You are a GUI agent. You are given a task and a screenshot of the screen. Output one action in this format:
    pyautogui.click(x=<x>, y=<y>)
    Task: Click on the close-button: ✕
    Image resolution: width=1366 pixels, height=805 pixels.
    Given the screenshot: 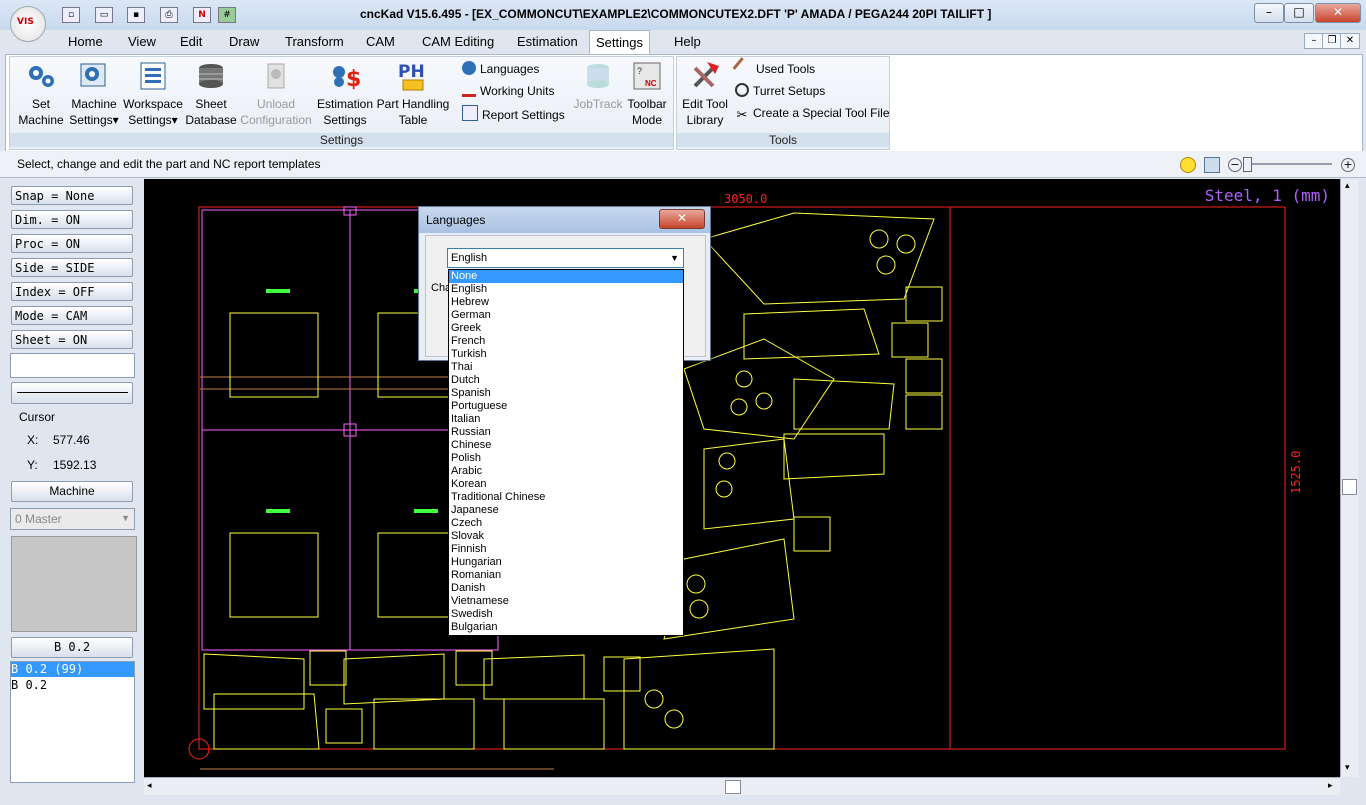 What is the action you would take?
    pyautogui.click(x=1338, y=13)
    